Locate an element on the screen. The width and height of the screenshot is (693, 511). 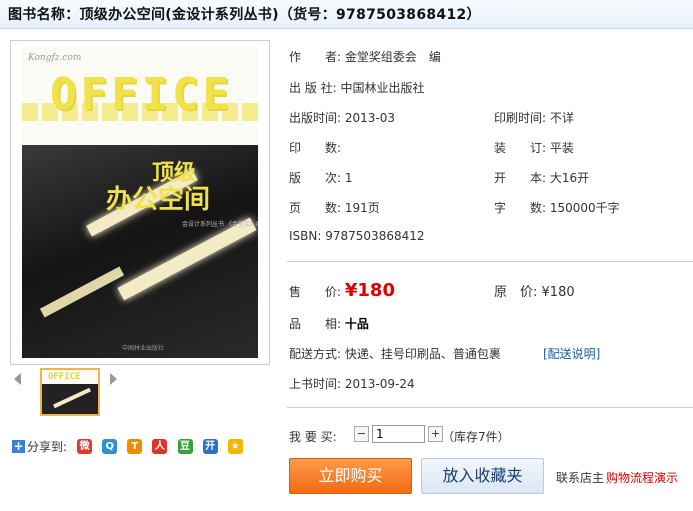
edition-label: 版 次: is located at coordinates (315, 178).